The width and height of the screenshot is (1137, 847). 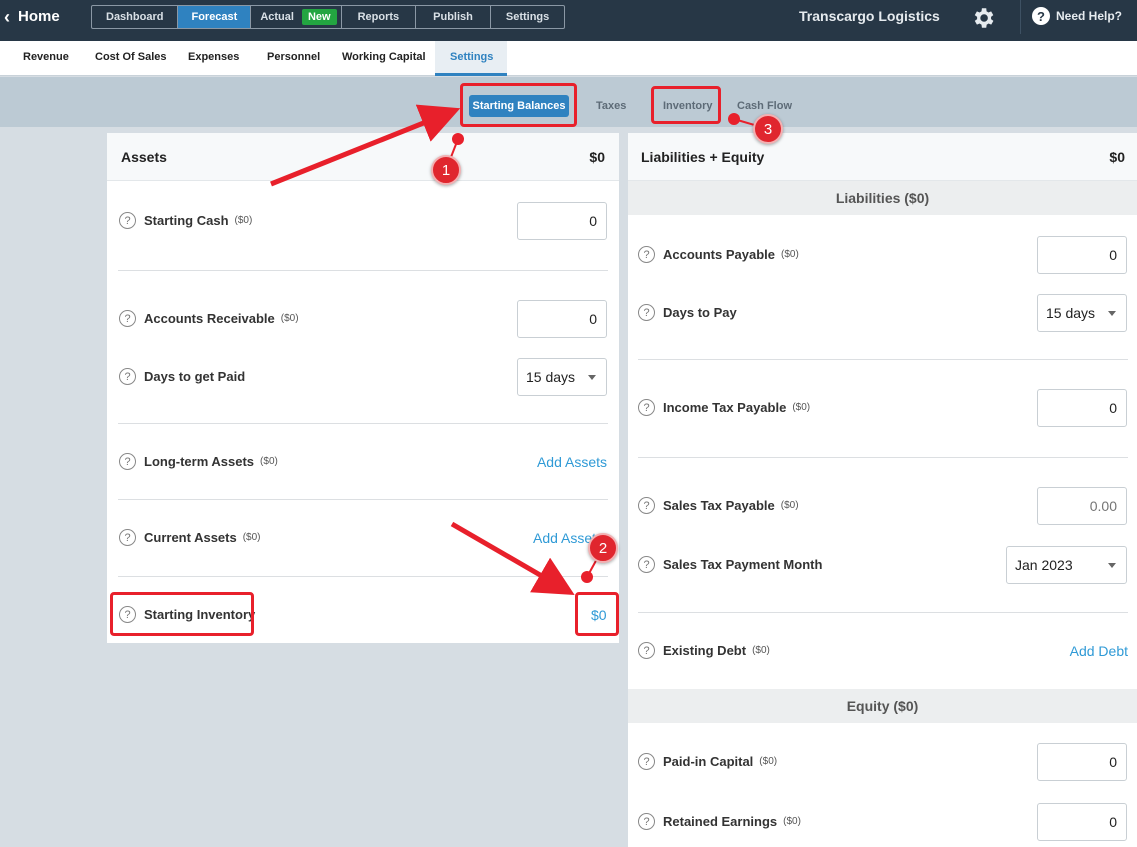 I want to click on accounts-payable-row: ? Accounts Payable ($0), so click(x=718, y=254).